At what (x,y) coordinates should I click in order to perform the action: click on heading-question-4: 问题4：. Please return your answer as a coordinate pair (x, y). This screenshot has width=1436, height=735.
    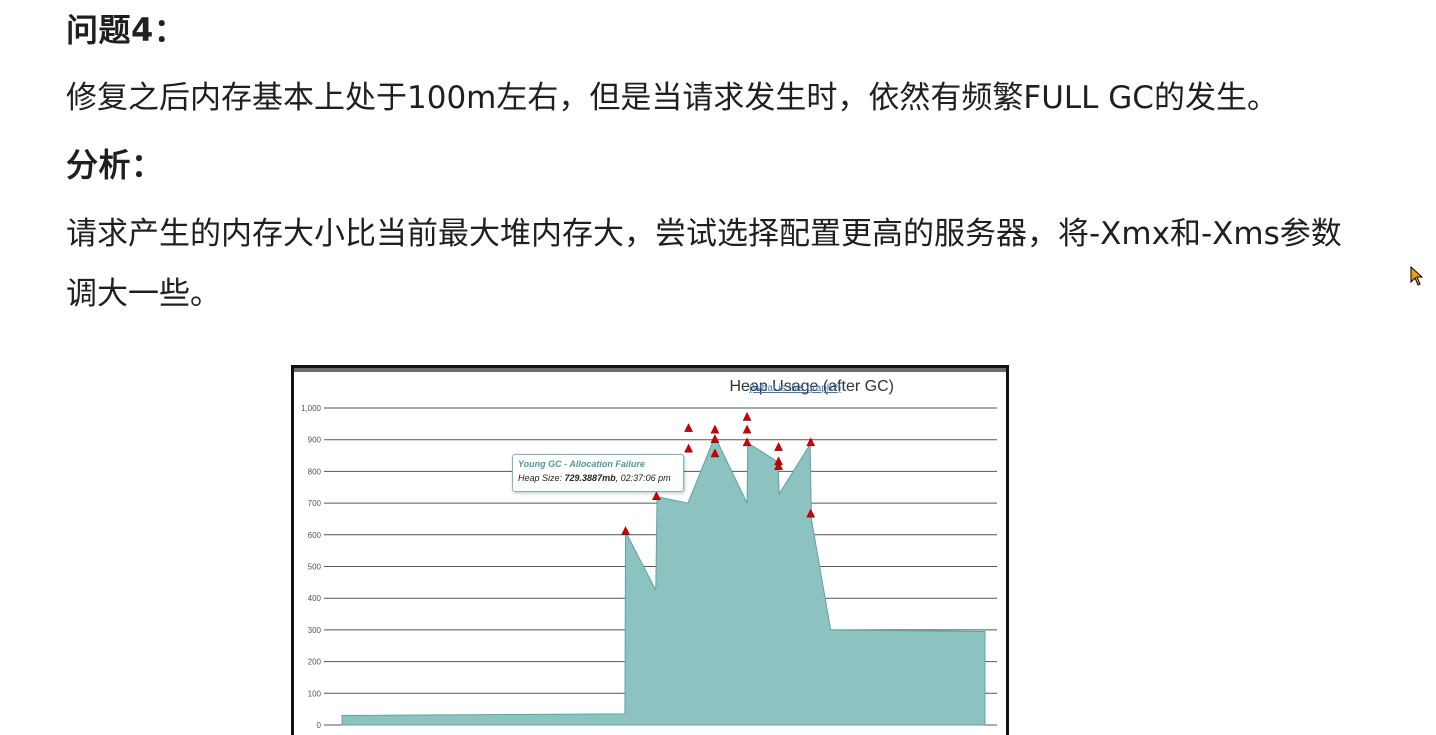
    Looking at the image, I should click on (126, 30).